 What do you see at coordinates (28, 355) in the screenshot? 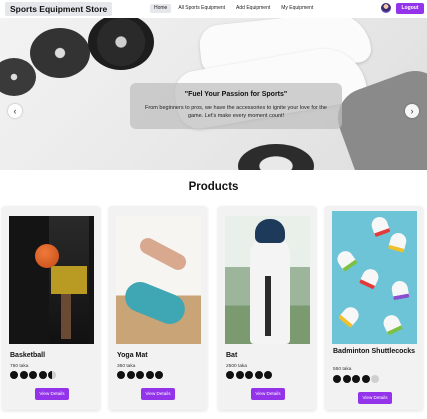
I see `product-name: Basketball` at bounding box center [28, 355].